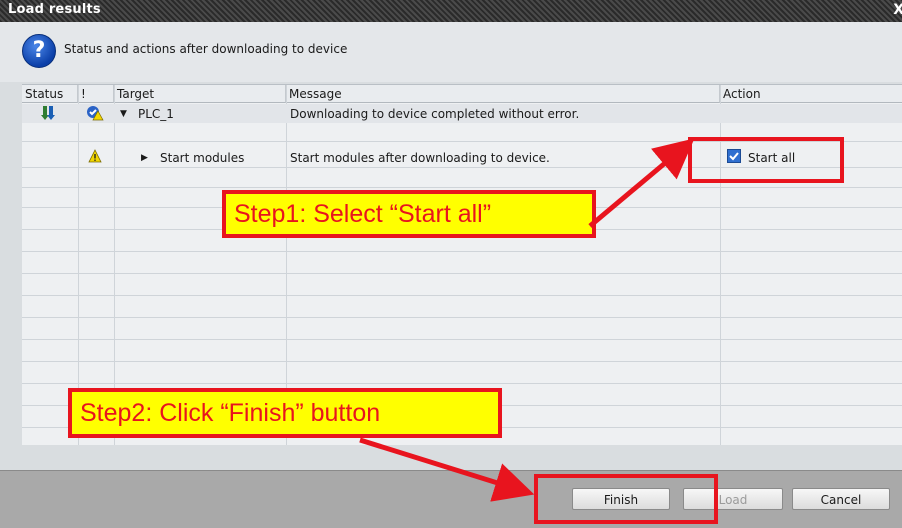  What do you see at coordinates (503, 94) in the screenshot?
I see `column-header-message: Message` at bounding box center [503, 94].